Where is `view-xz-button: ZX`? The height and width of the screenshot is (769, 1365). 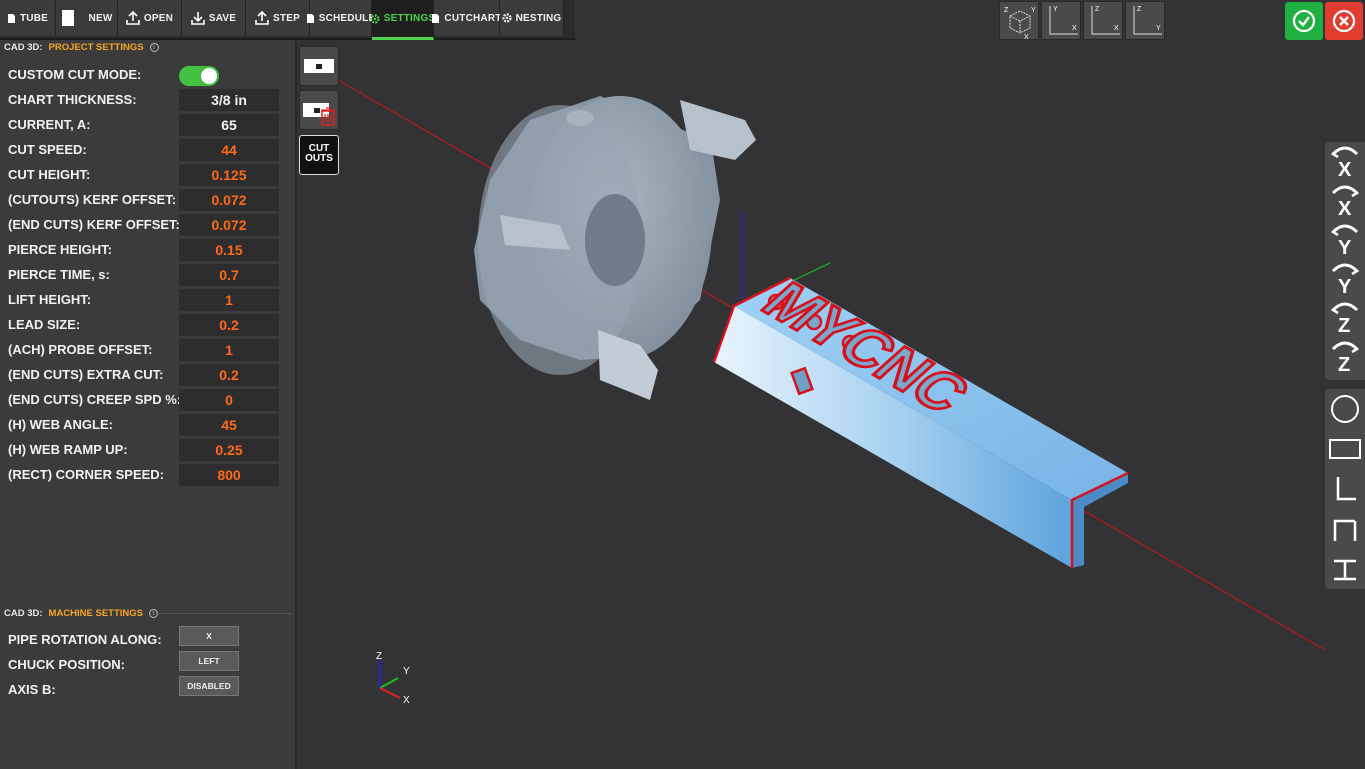 view-xz-button: ZX is located at coordinates (1103, 20).